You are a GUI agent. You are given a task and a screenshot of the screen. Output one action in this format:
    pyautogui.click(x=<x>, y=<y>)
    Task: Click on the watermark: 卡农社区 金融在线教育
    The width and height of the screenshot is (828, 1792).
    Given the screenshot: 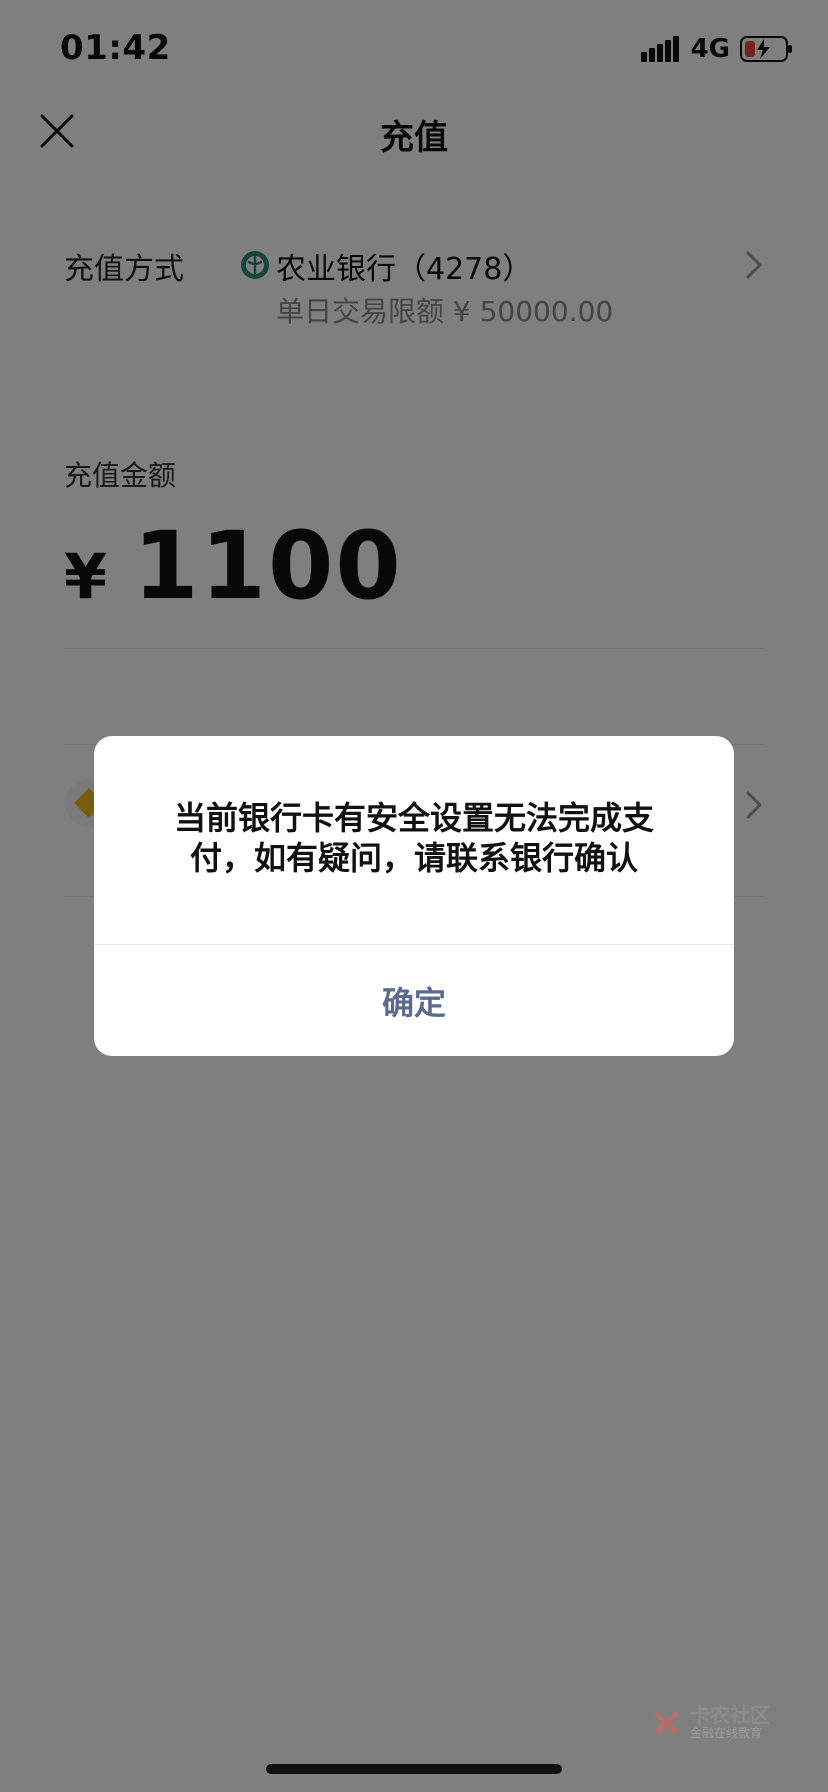 What is the action you would take?
    pyautogui.click(x=713, y=1722)
    